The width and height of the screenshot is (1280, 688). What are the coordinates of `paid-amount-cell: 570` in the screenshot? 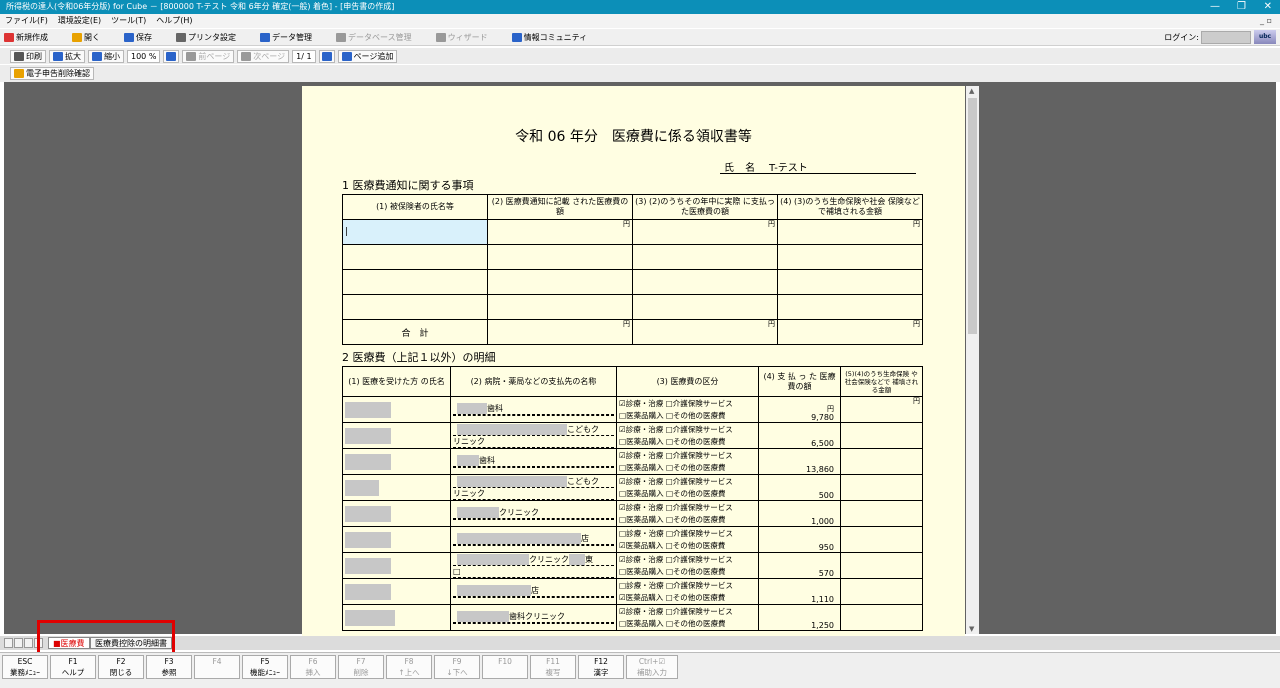 It's located at (799, 565).